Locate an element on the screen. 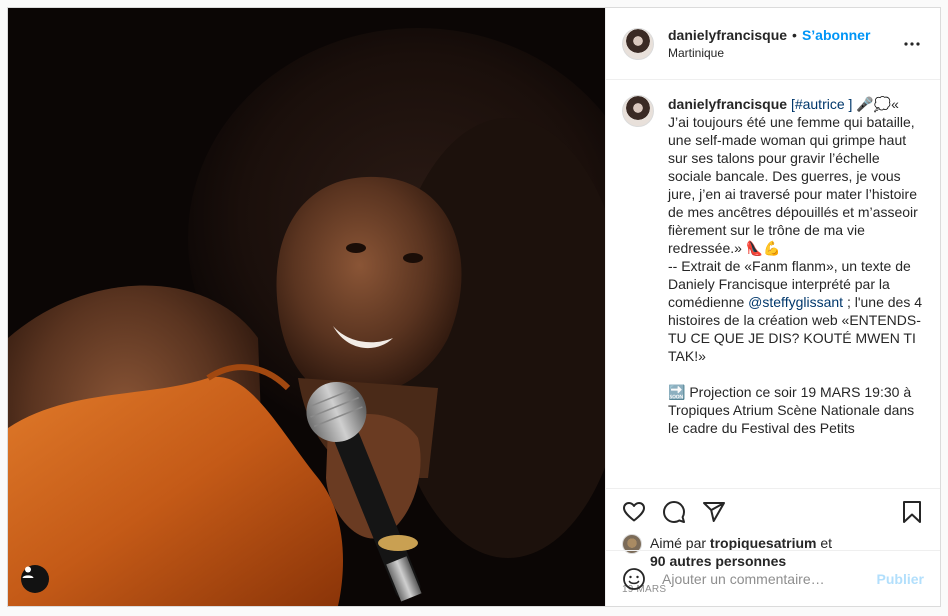  comment-icon is located at coordinates (674, 511).